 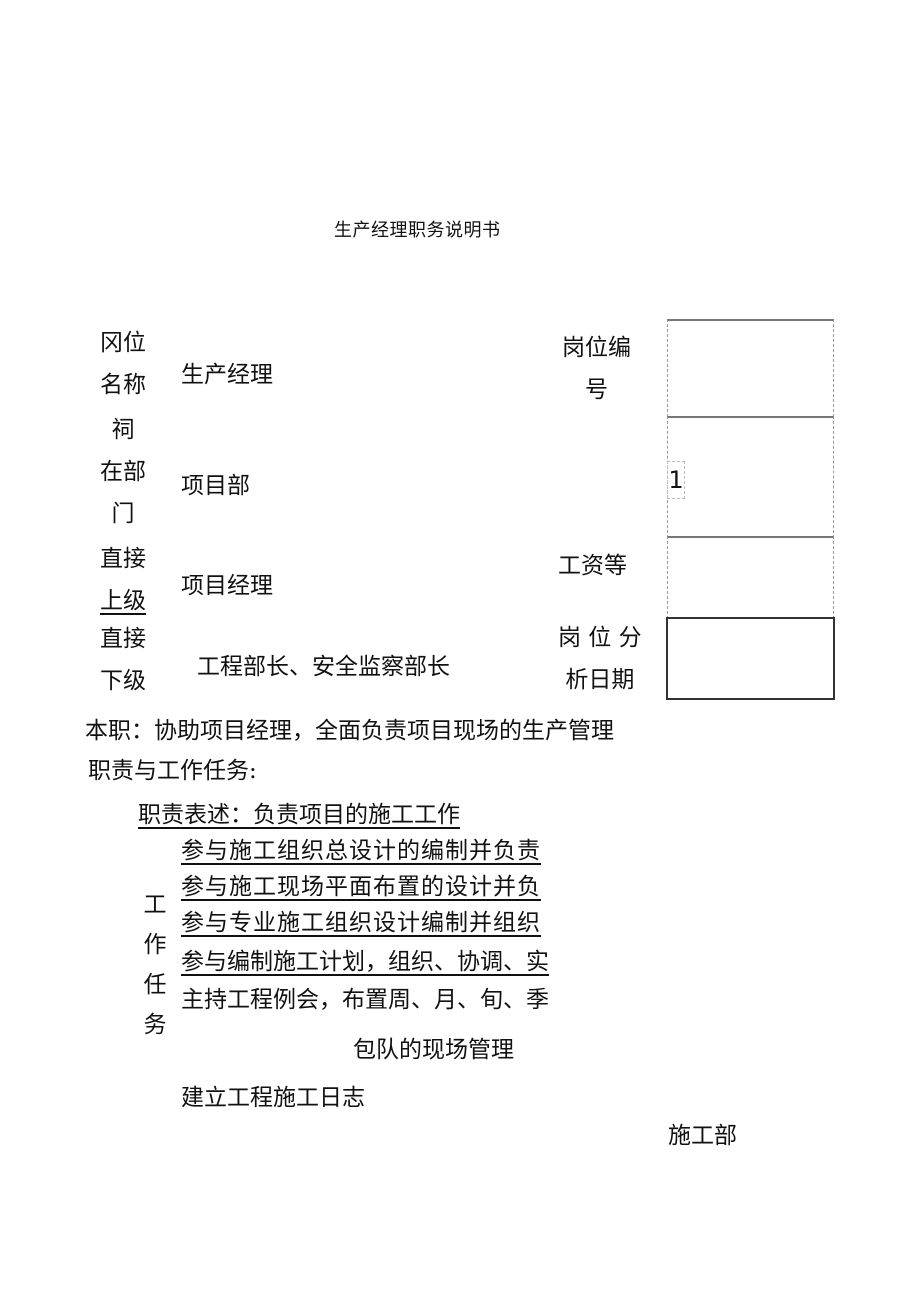 What do you see at coordinates (299, 815) in the screenshot?
I see `duty-statement: 职责表述：负责项目的施工工作` at bounding box center [299, 815].